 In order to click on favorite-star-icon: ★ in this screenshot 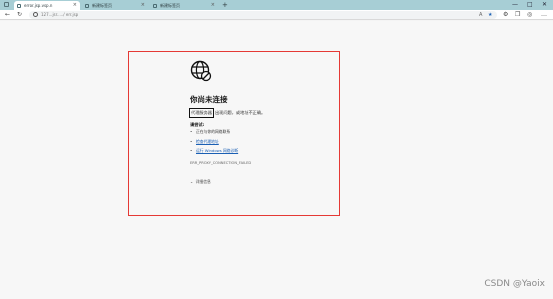, I will do `click(490, 15)`.